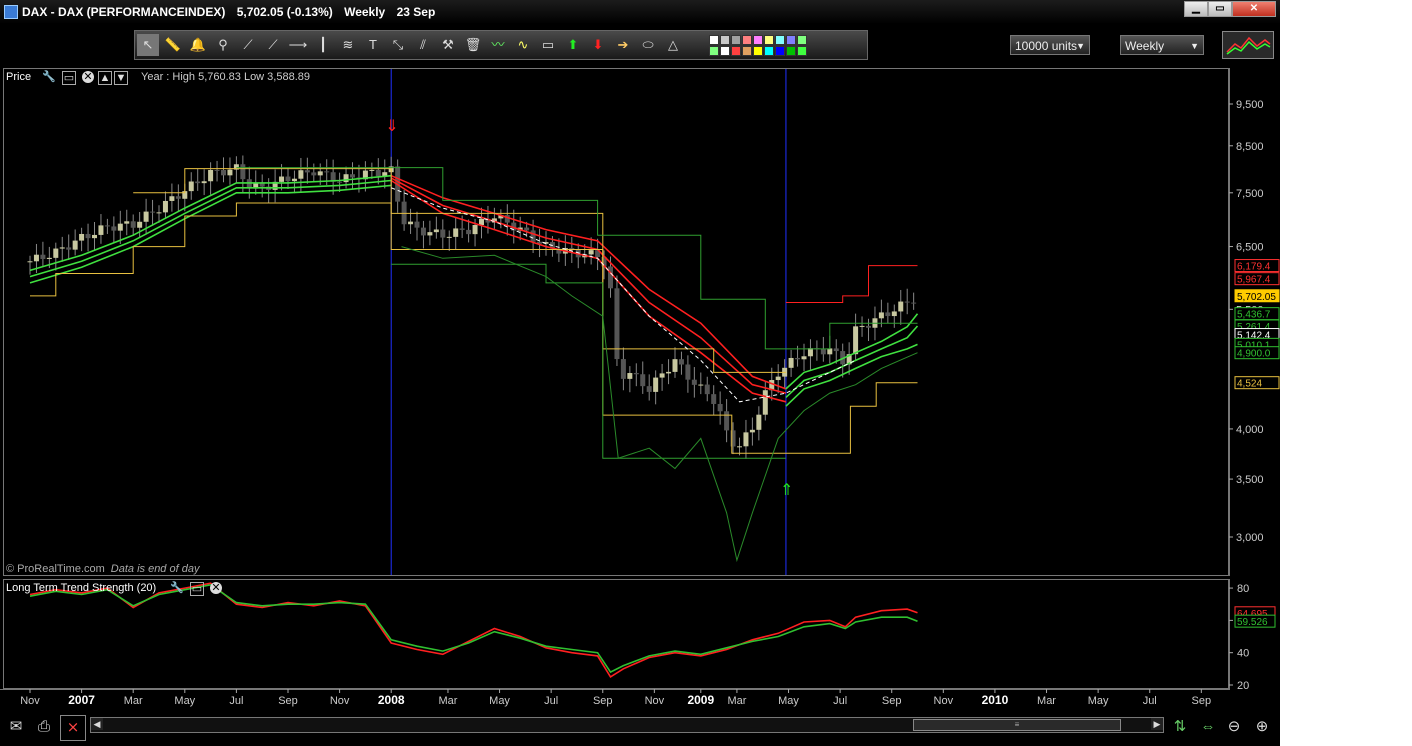 The image size is (1412, 746). What do you see at coordinates (323, 45) in the screenshot?
I see `vertical-line-icon: ┃` at bounding box center [323, 45].